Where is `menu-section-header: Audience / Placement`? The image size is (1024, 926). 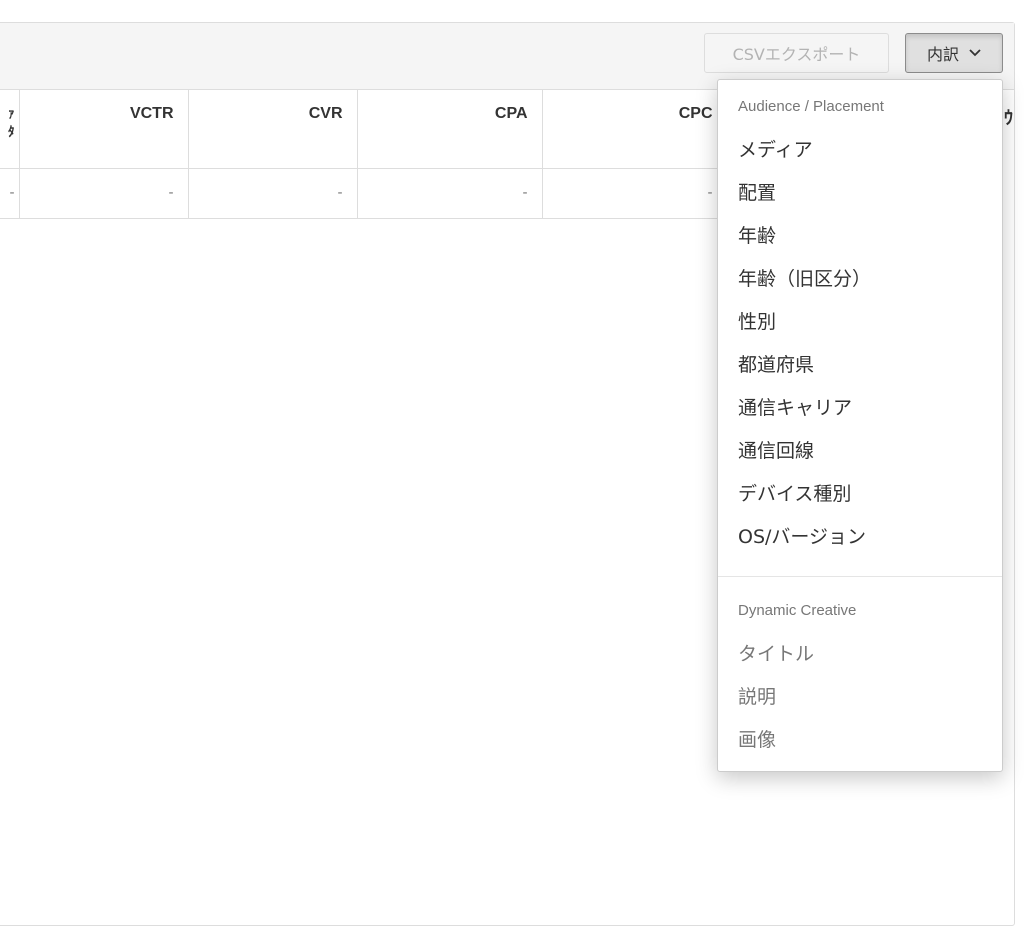 menu-section-header: Audience / Placement is located at coordinates (811, 106).